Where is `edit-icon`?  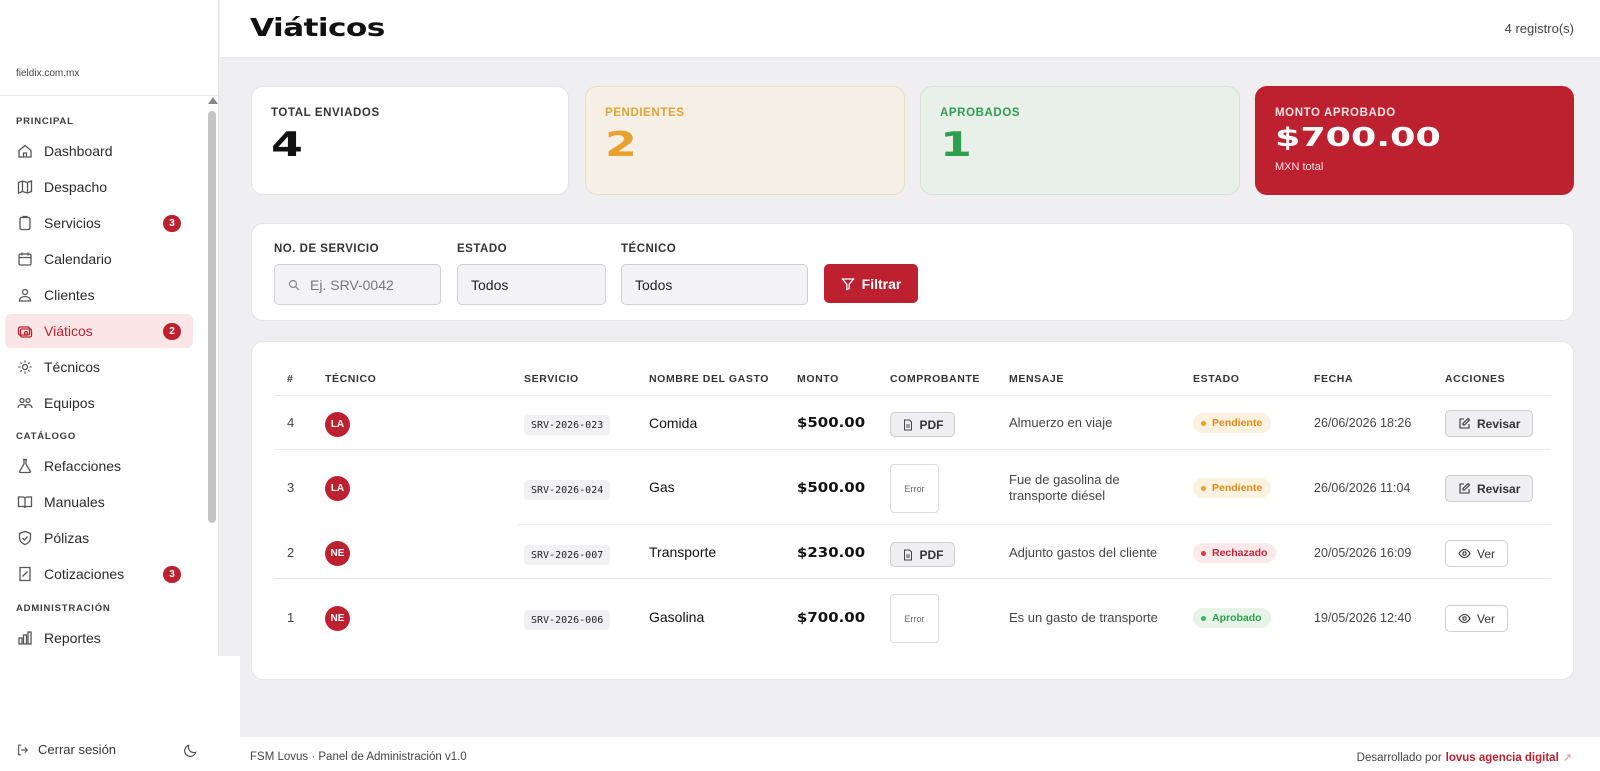 edit-icon is located at coordinates (1465, 423).